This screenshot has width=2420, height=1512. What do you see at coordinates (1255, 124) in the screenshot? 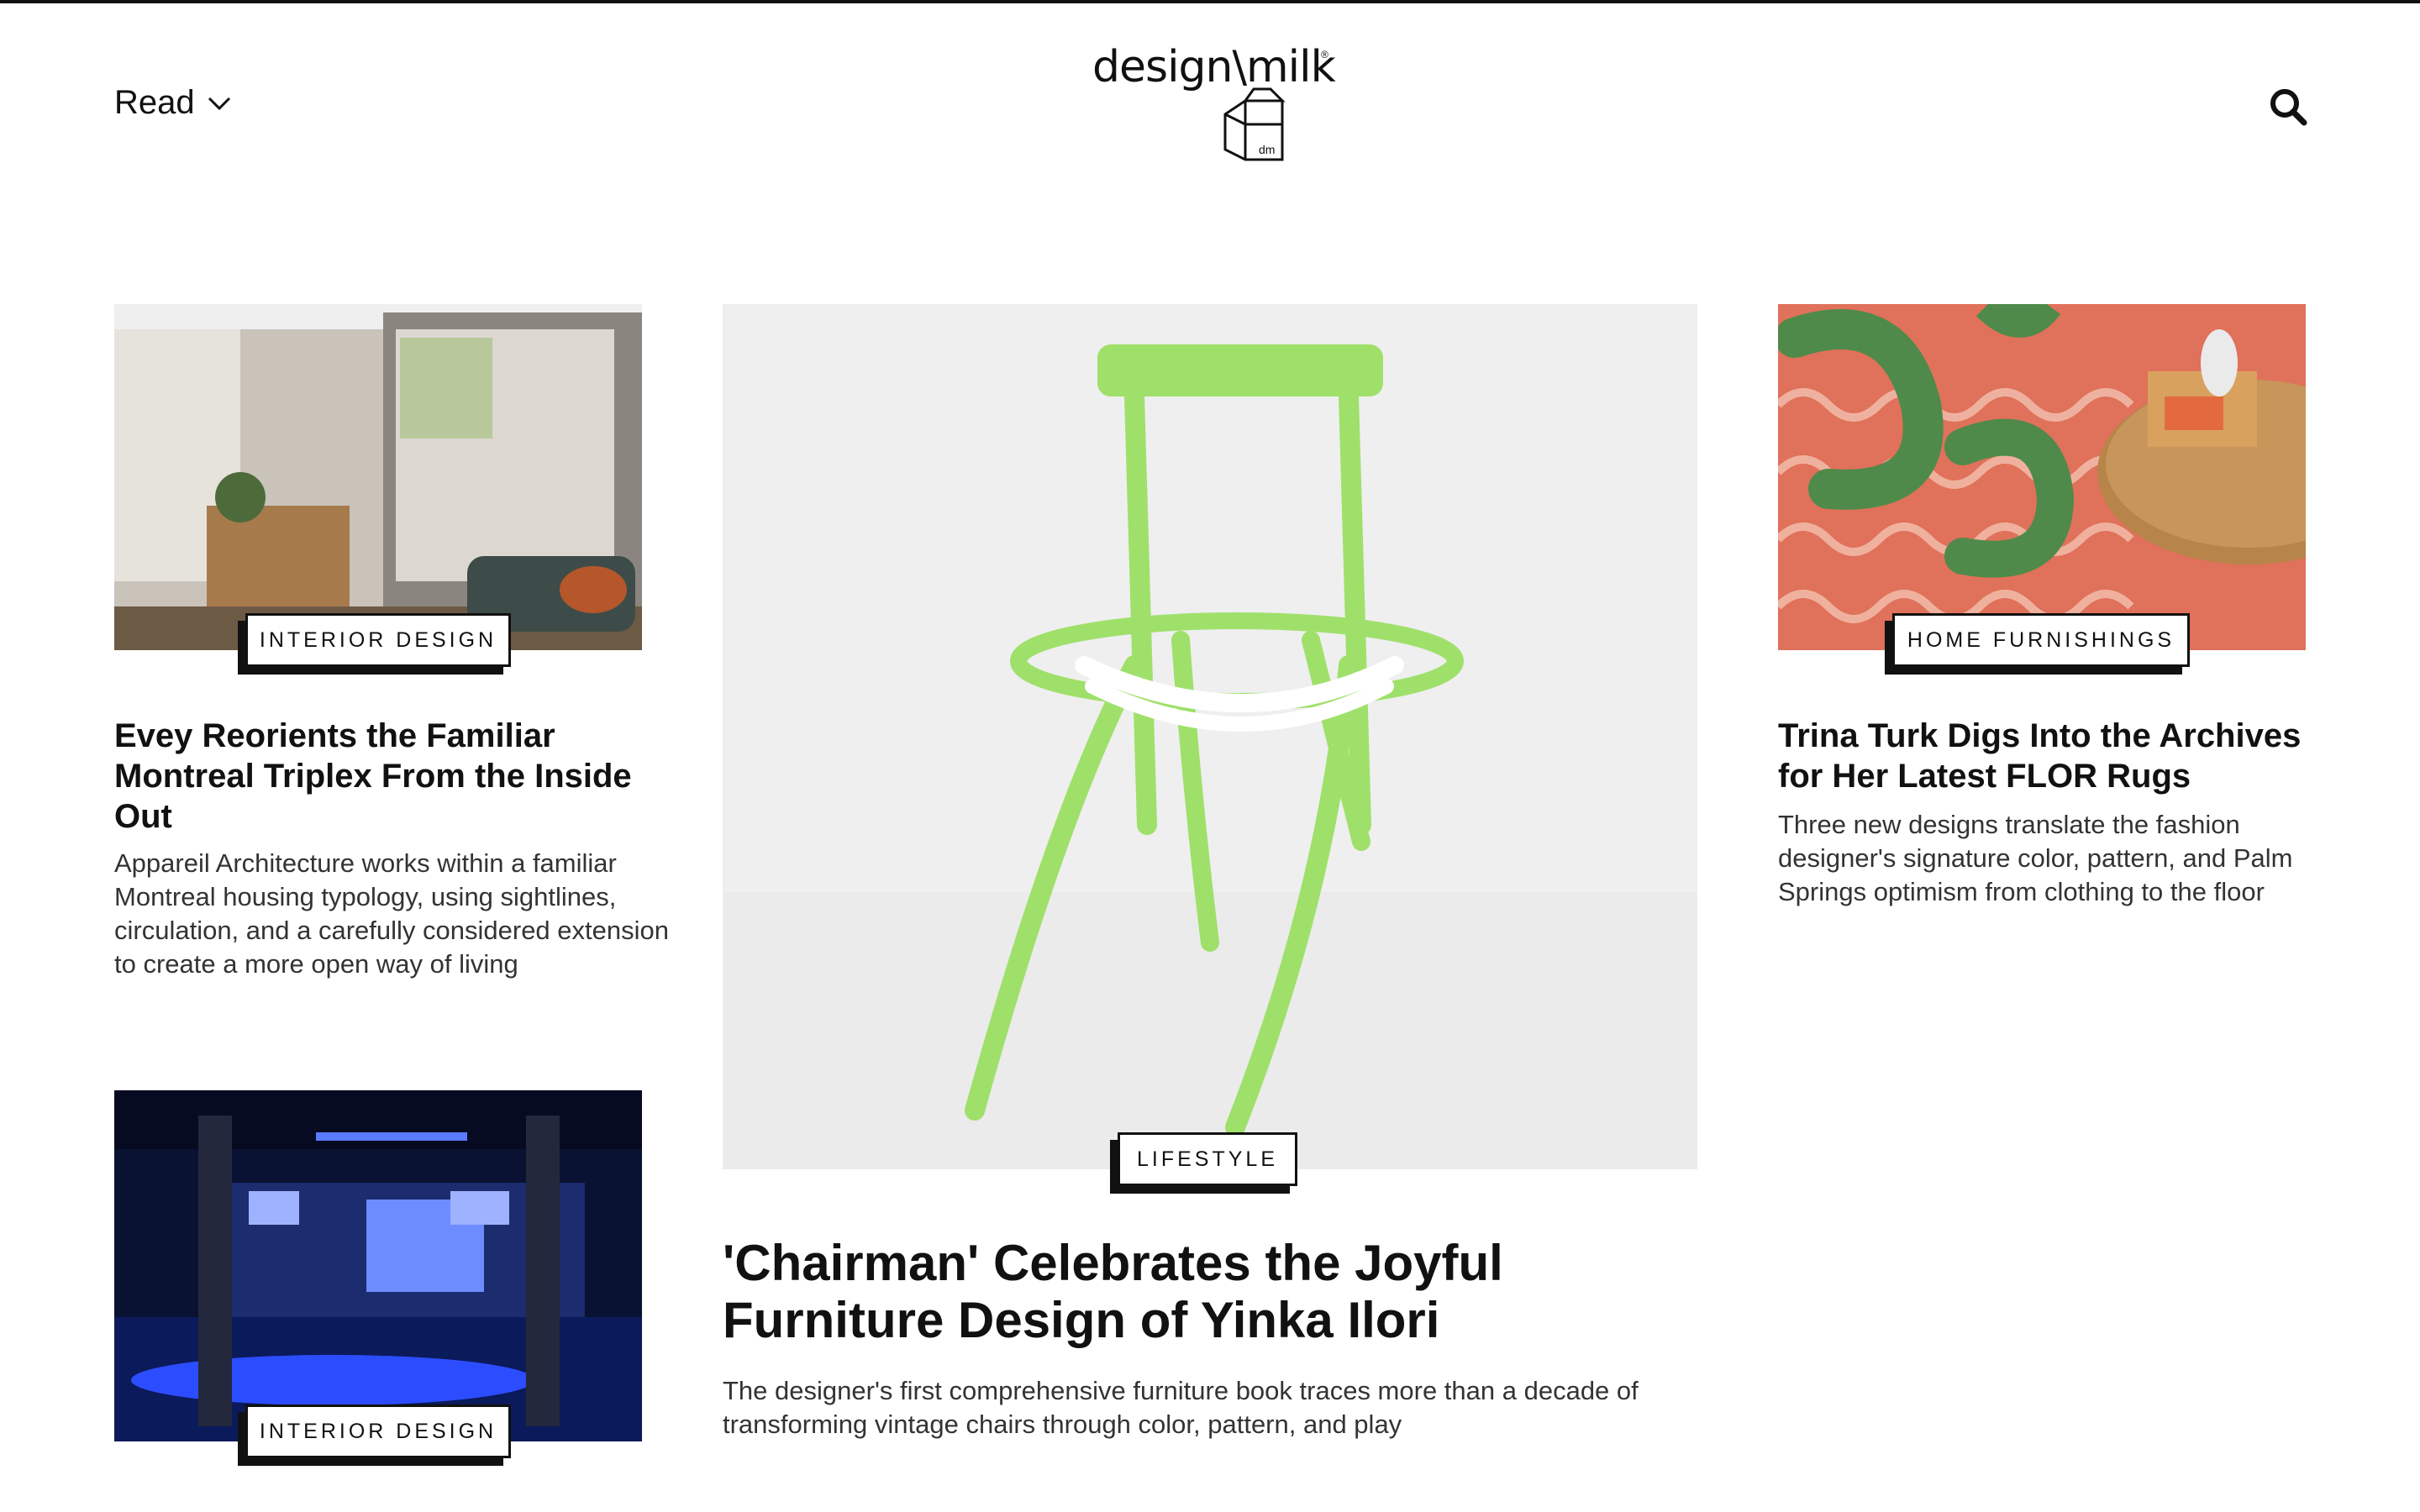
I see `milk-carton-icon` at bounding box center [1255, 124].